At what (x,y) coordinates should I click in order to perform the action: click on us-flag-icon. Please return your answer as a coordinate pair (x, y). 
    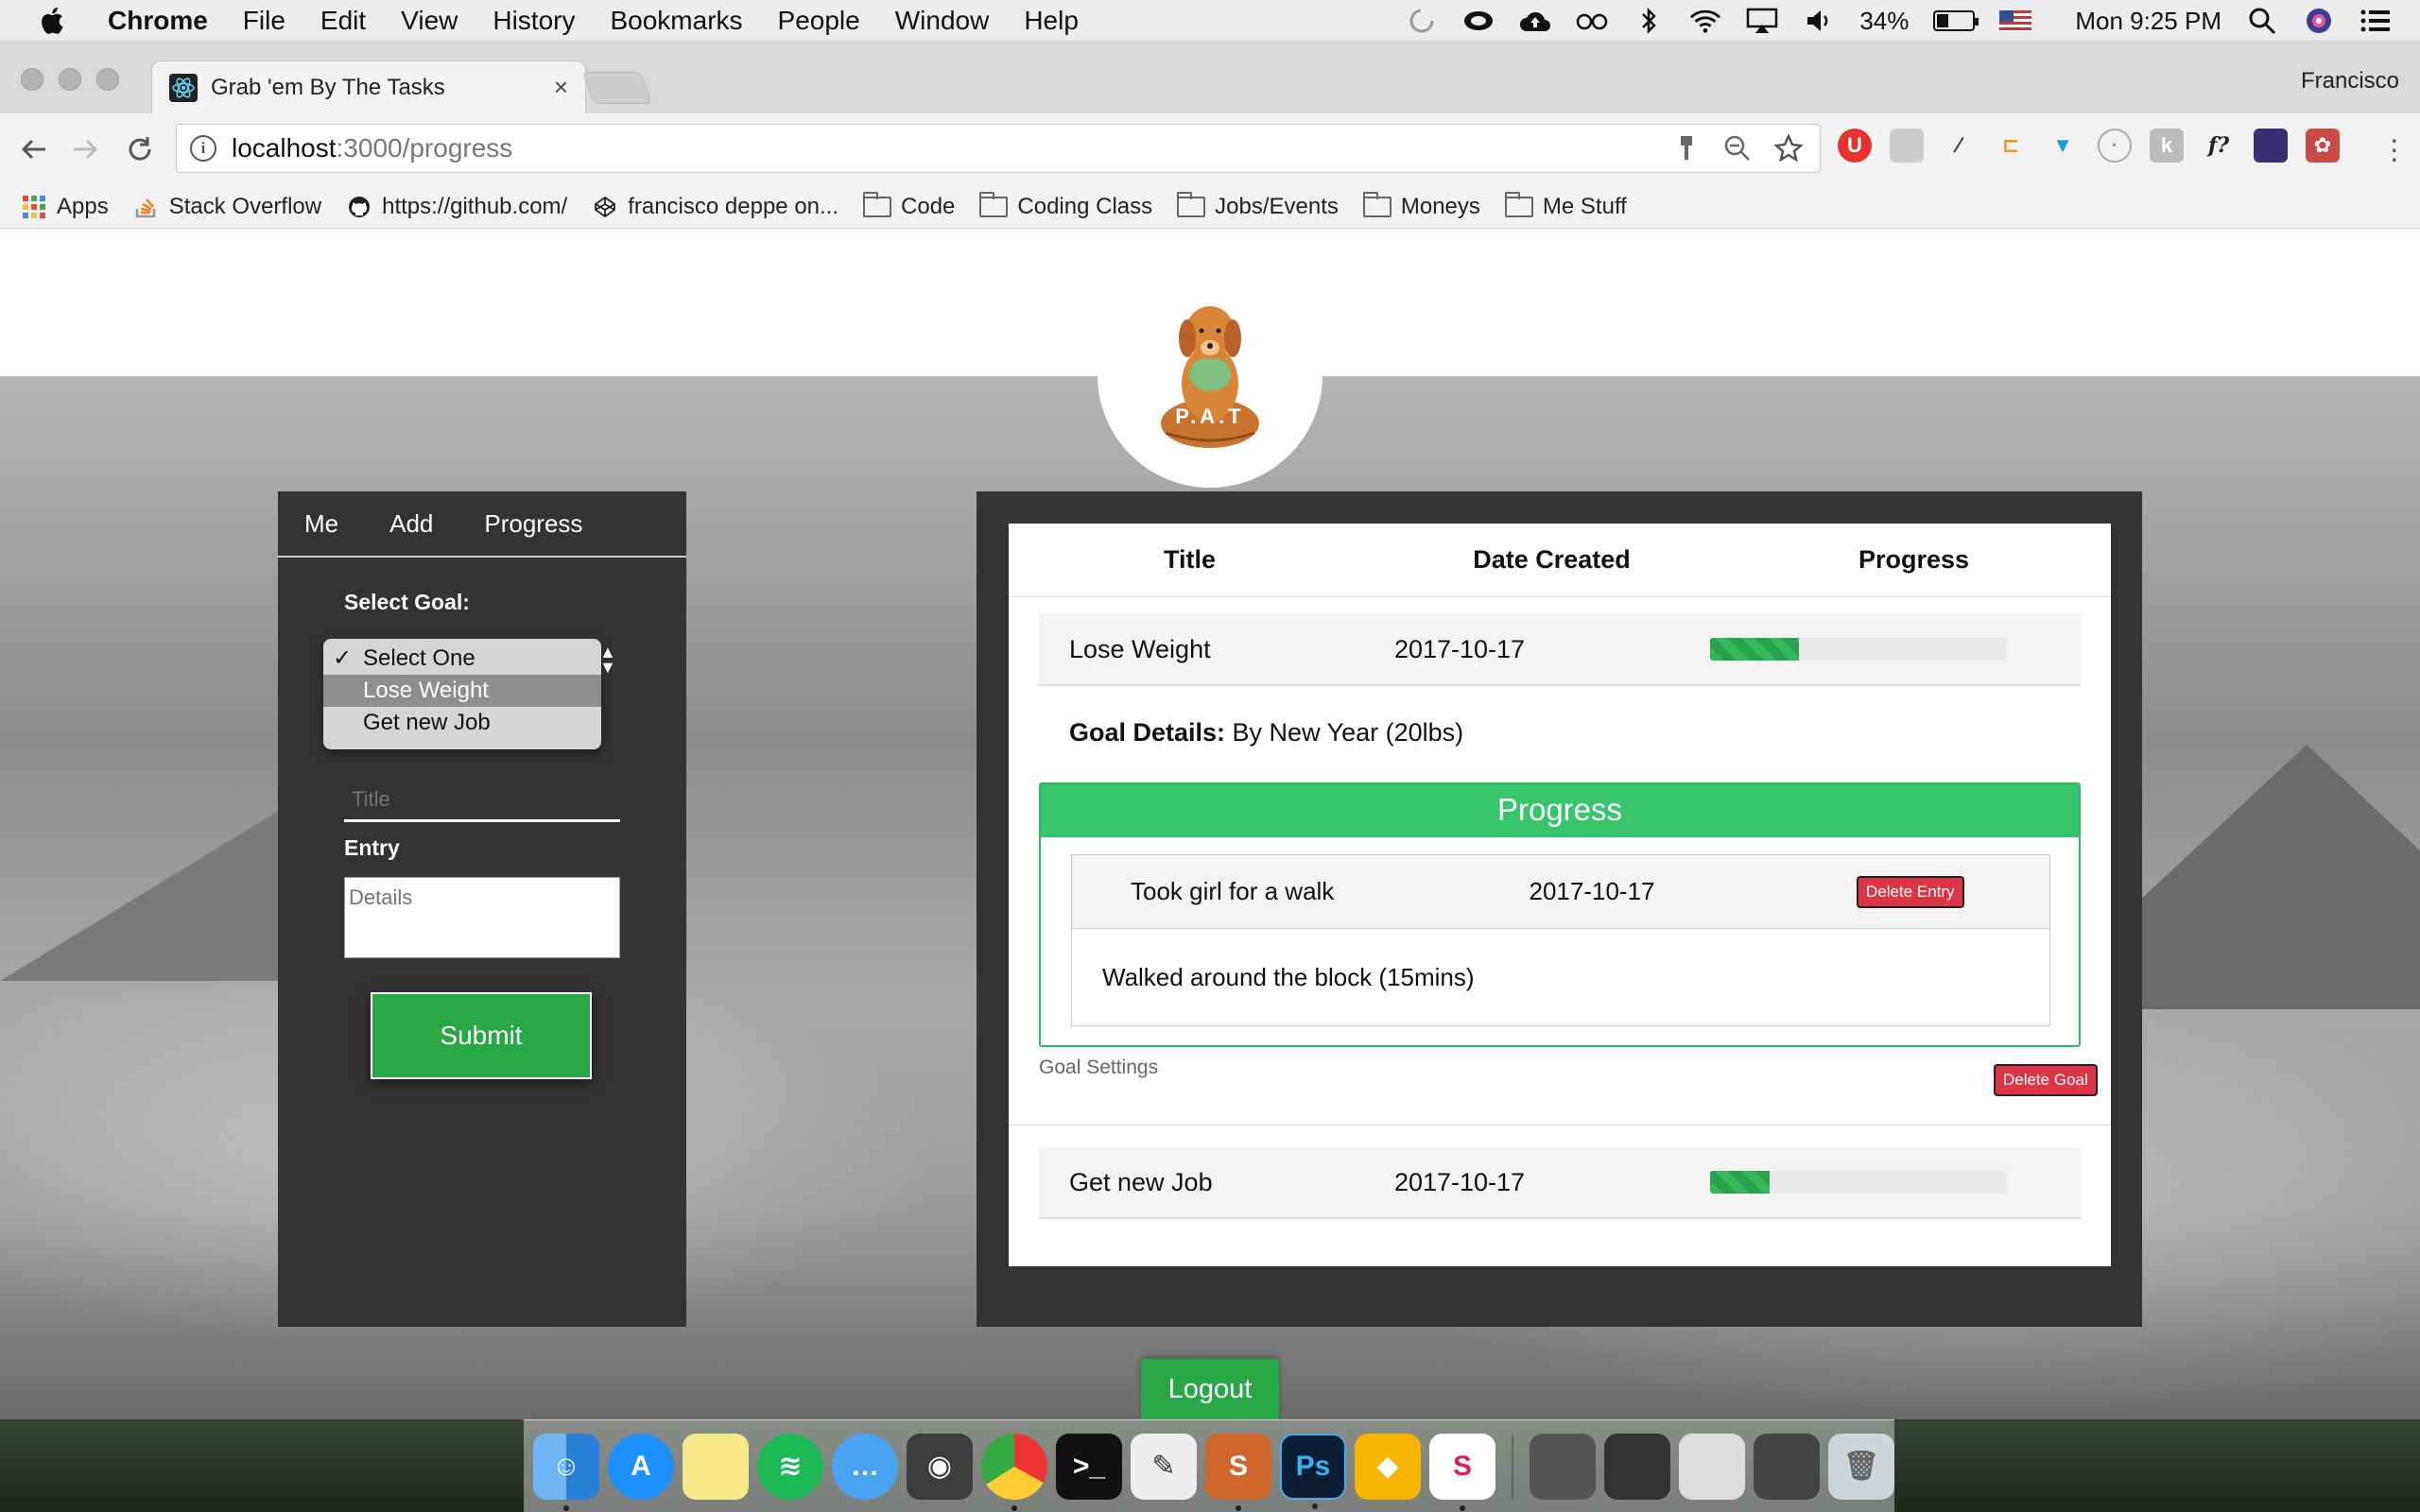
    Looking at the image, I should click on (2015, 20).